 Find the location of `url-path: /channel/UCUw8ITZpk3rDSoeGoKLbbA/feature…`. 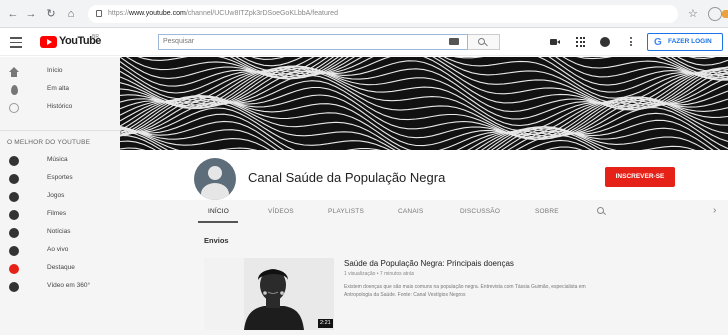

url-path: /channel/UCUw8ITZpk3rDSoeGoKLbbA/feature… is located at coordinates (261, 13).